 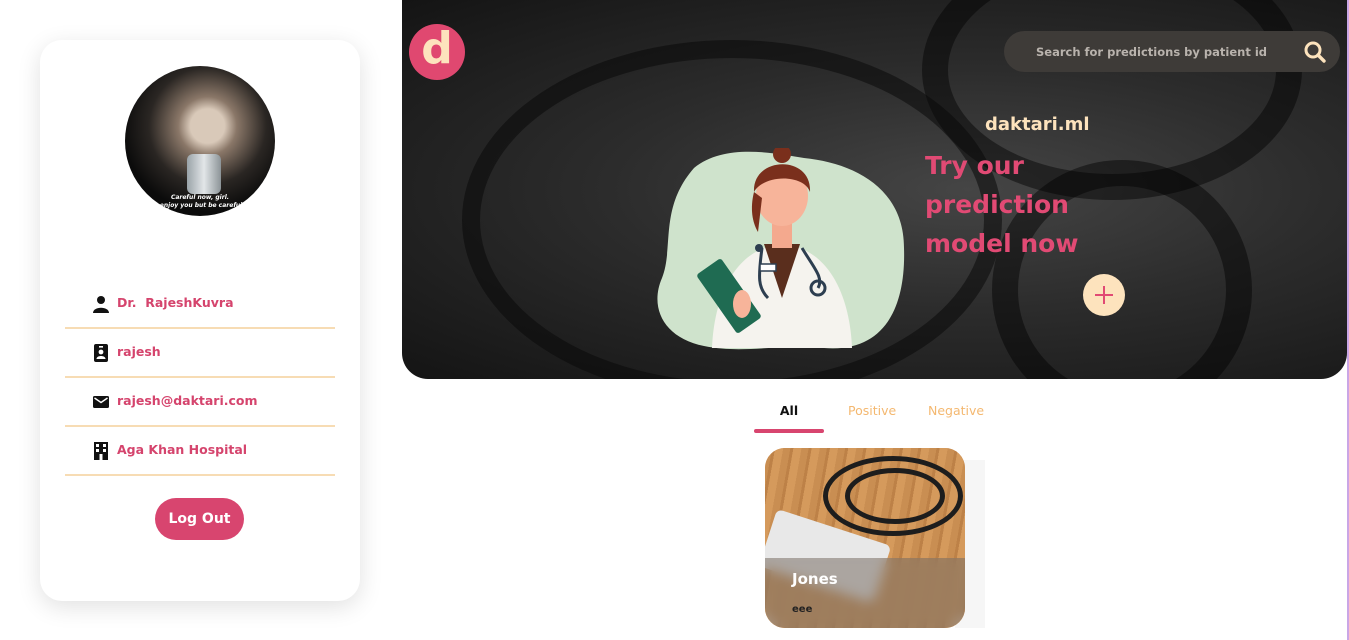 I want to click on search-icon, so click(x=1315, y=52).